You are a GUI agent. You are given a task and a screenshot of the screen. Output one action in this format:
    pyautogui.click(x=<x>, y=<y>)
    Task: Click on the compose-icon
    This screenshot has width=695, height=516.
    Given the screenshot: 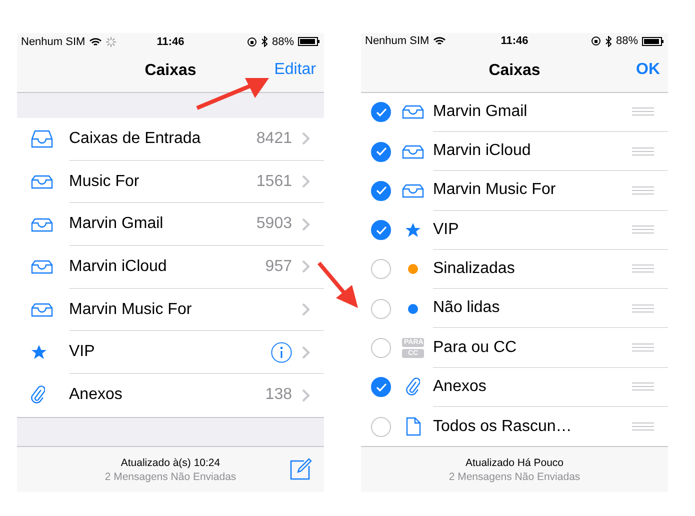 What is the action you would take?
    pyautogui.click(x=301, y=469)
    